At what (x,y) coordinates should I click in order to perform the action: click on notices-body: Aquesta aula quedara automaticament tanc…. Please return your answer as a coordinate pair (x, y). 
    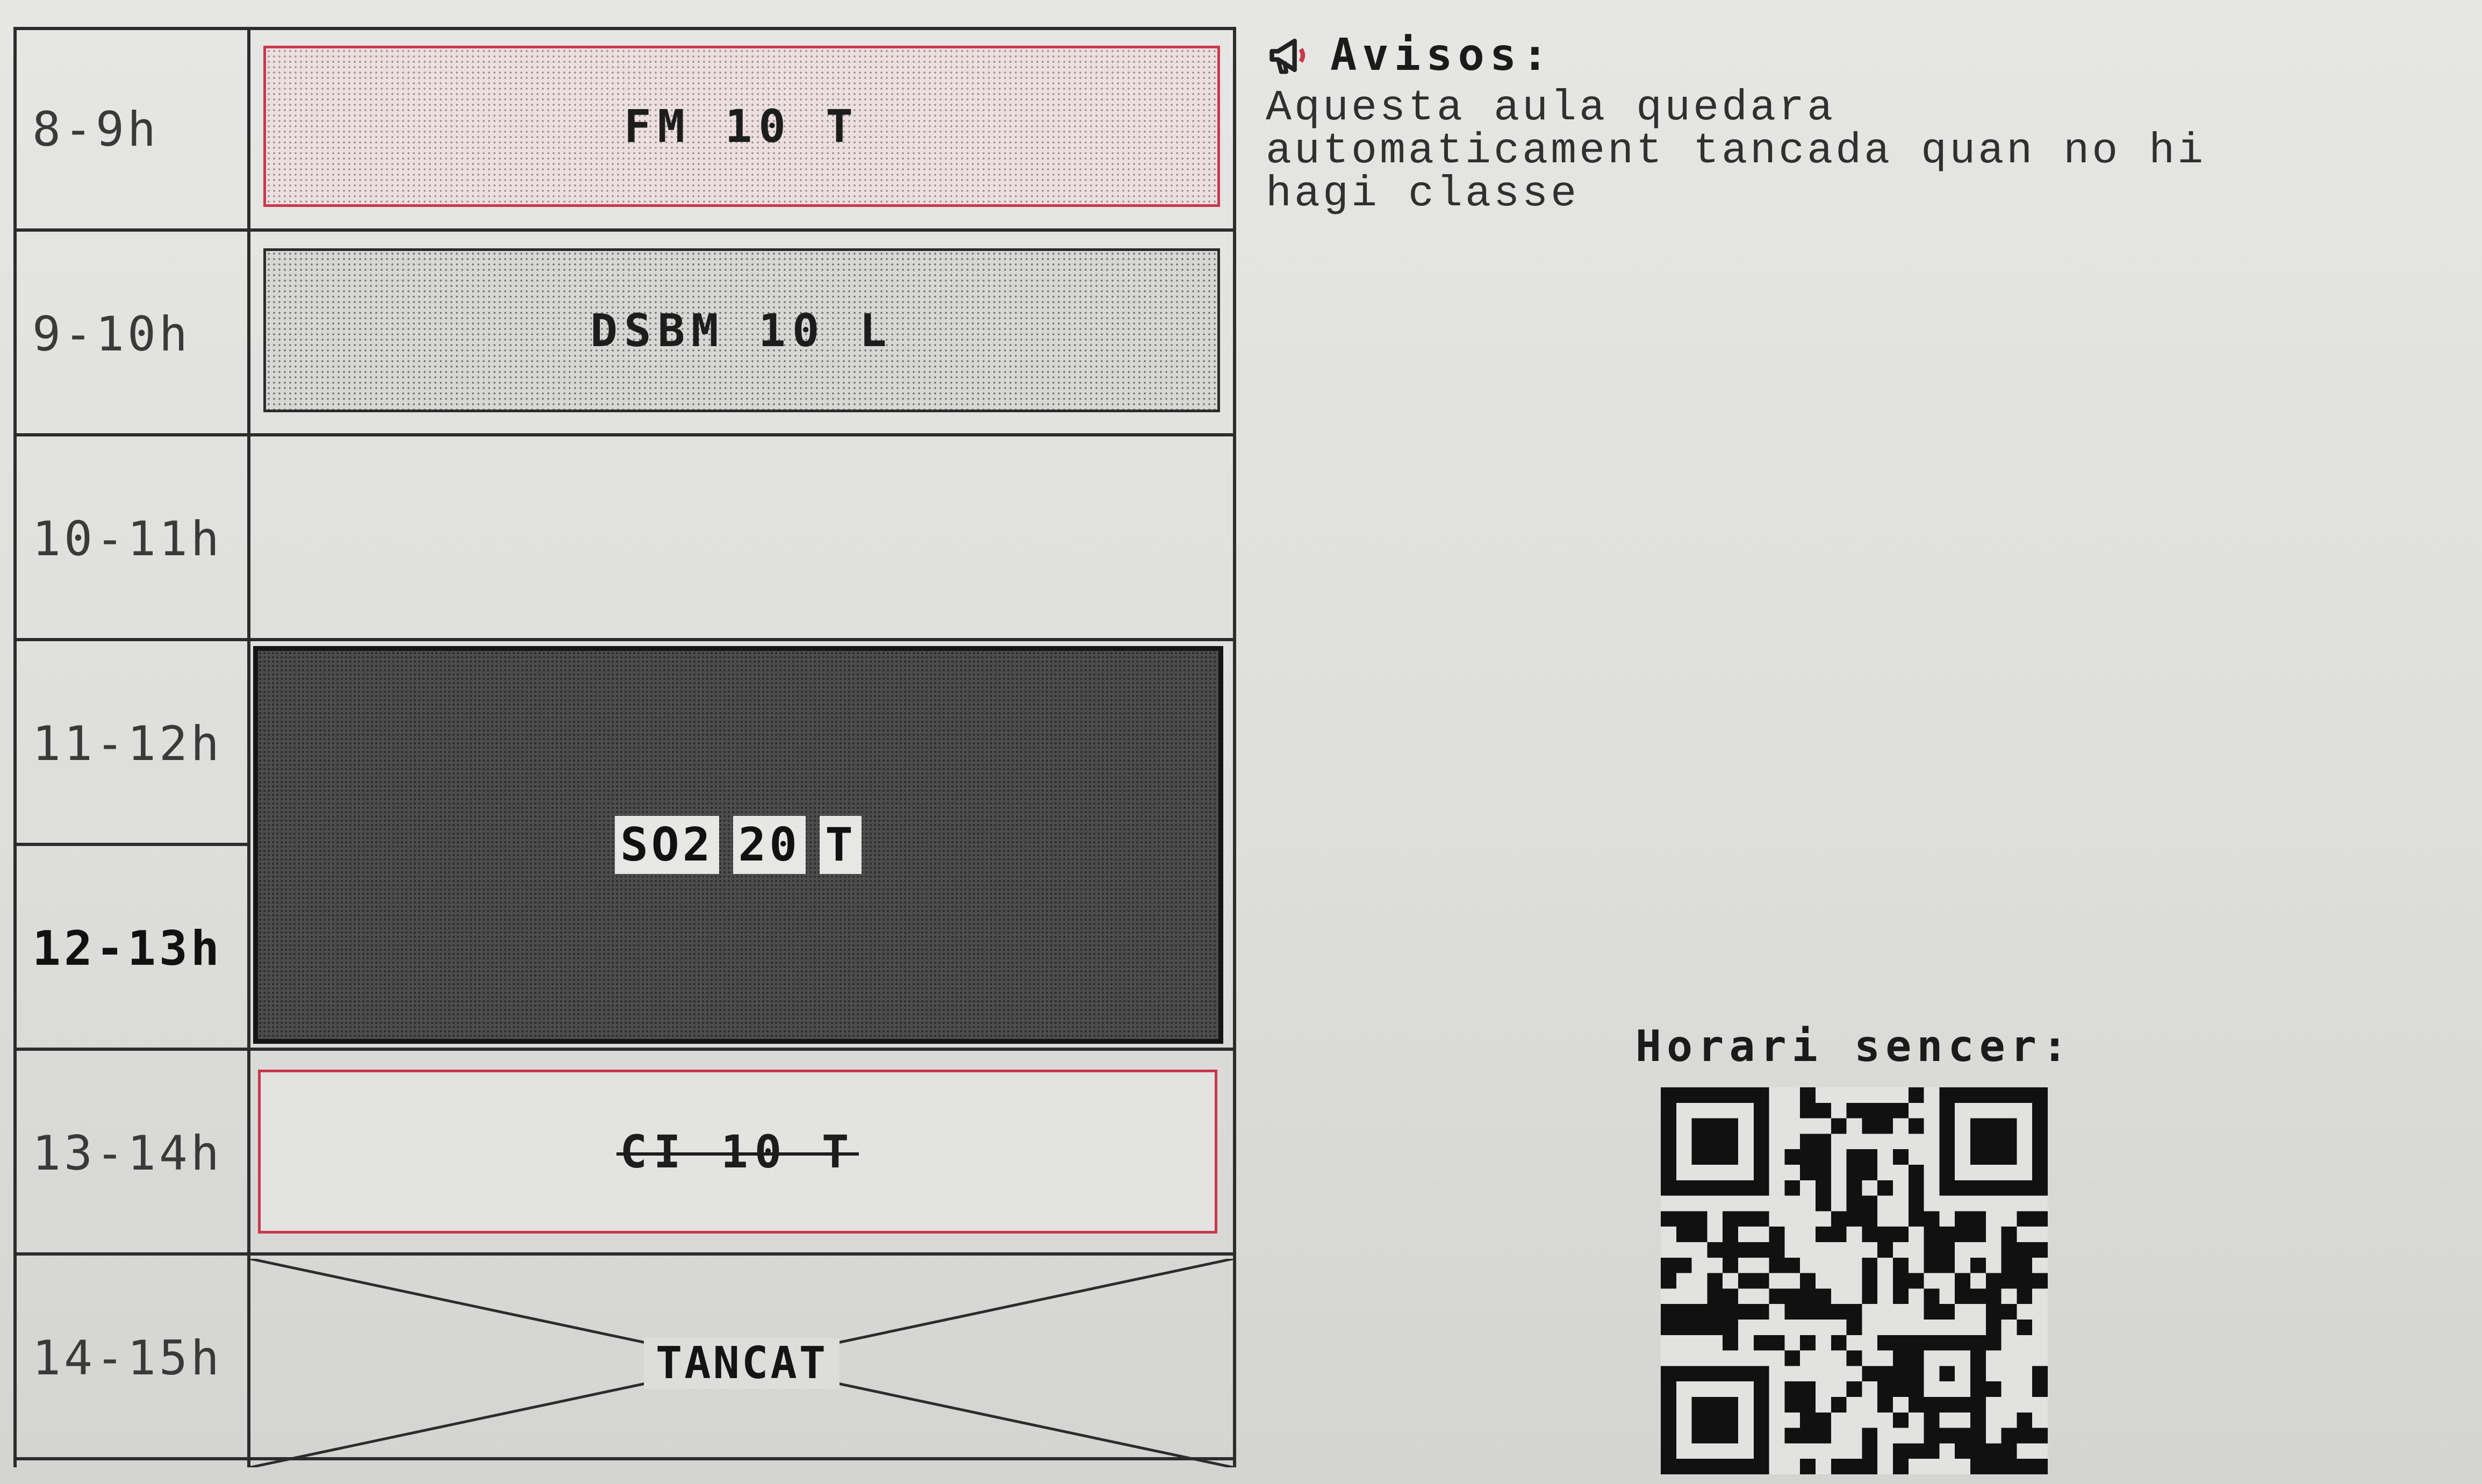
    Looking at the image, I should click on (1830, 151).